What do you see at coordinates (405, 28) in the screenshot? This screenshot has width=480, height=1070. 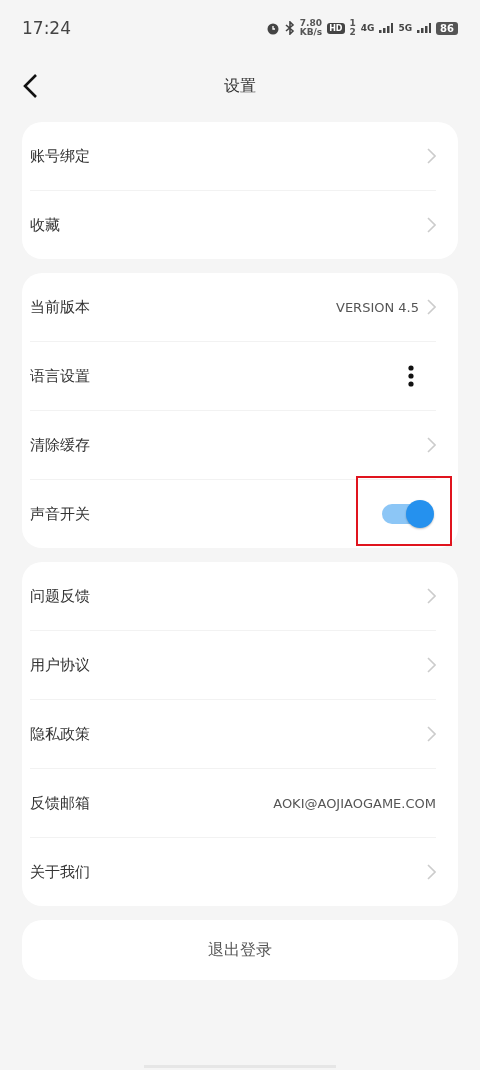 I see `network-type: 5G` at bounding box center [405, 28].